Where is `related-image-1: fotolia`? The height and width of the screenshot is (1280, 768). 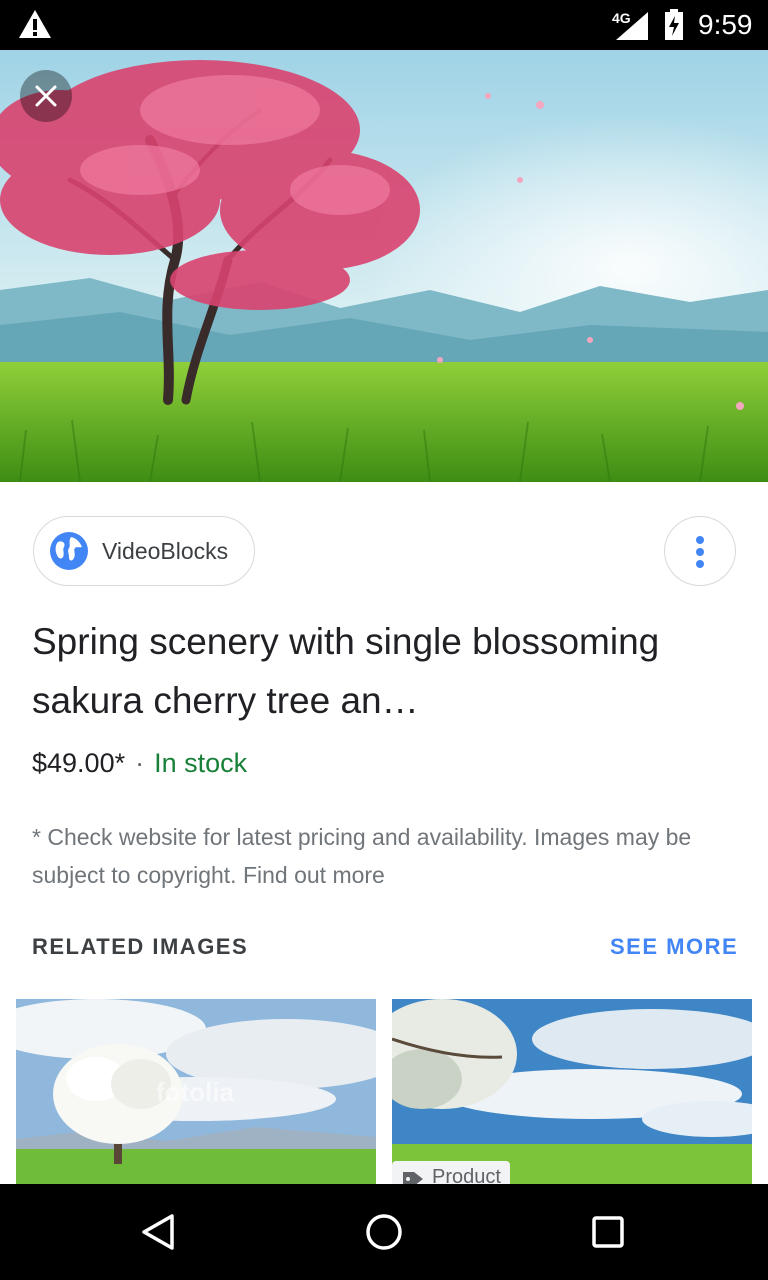
related-image-1: fotolia is located at coordinates (196, 1091).